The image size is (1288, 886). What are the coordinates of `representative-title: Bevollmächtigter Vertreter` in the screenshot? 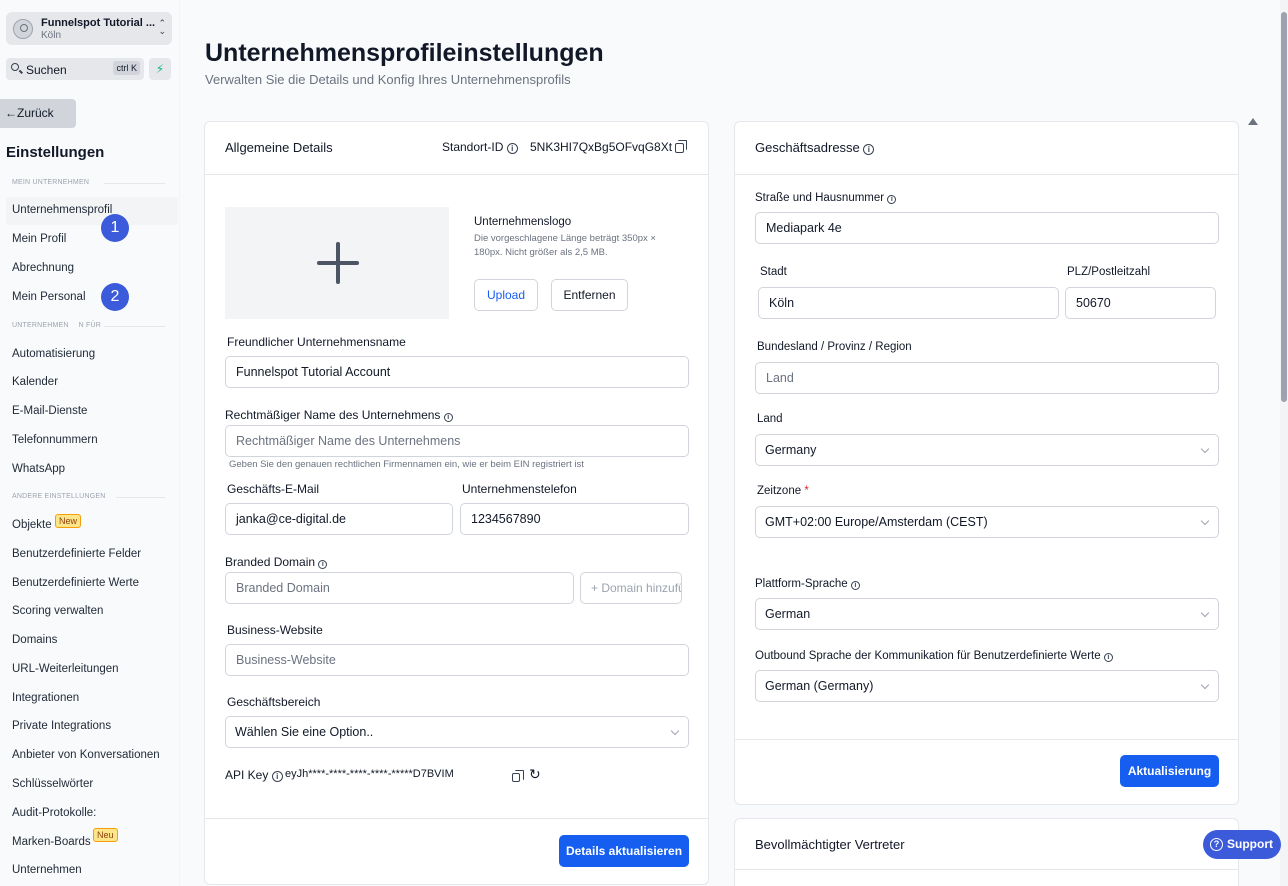 It's located at (830, 844).